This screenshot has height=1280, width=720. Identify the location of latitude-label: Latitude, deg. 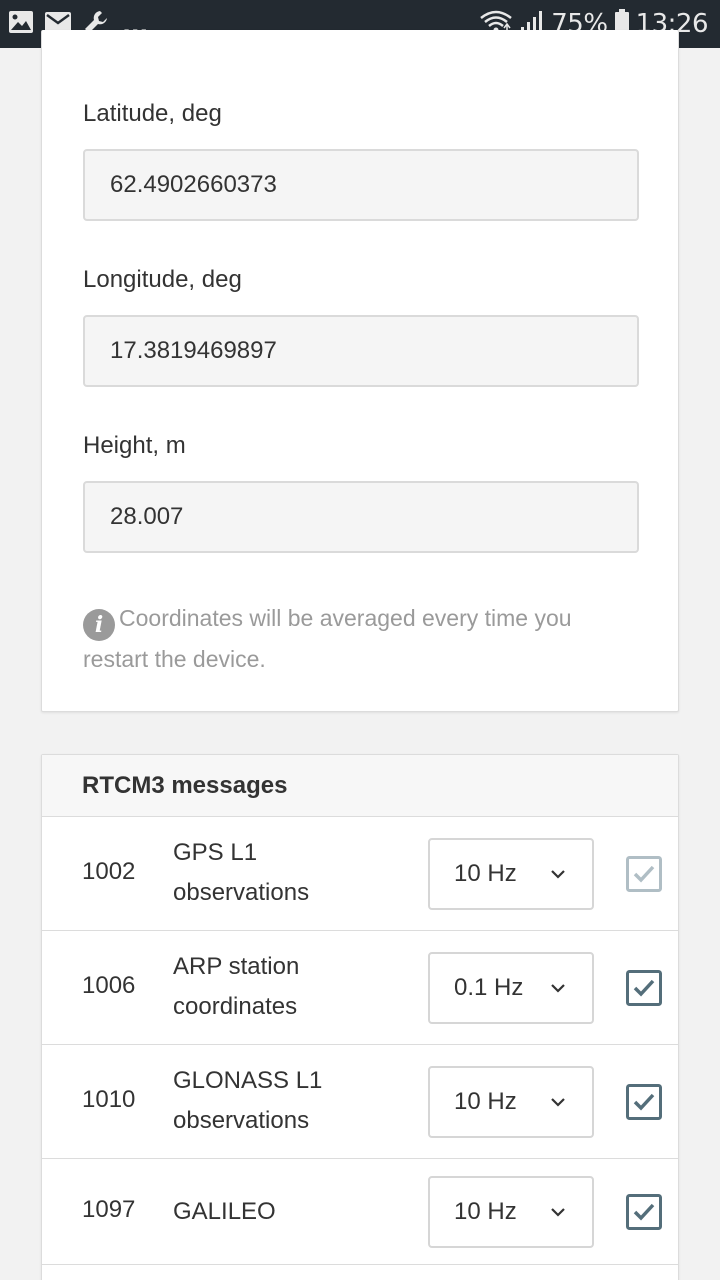
(152, 113).